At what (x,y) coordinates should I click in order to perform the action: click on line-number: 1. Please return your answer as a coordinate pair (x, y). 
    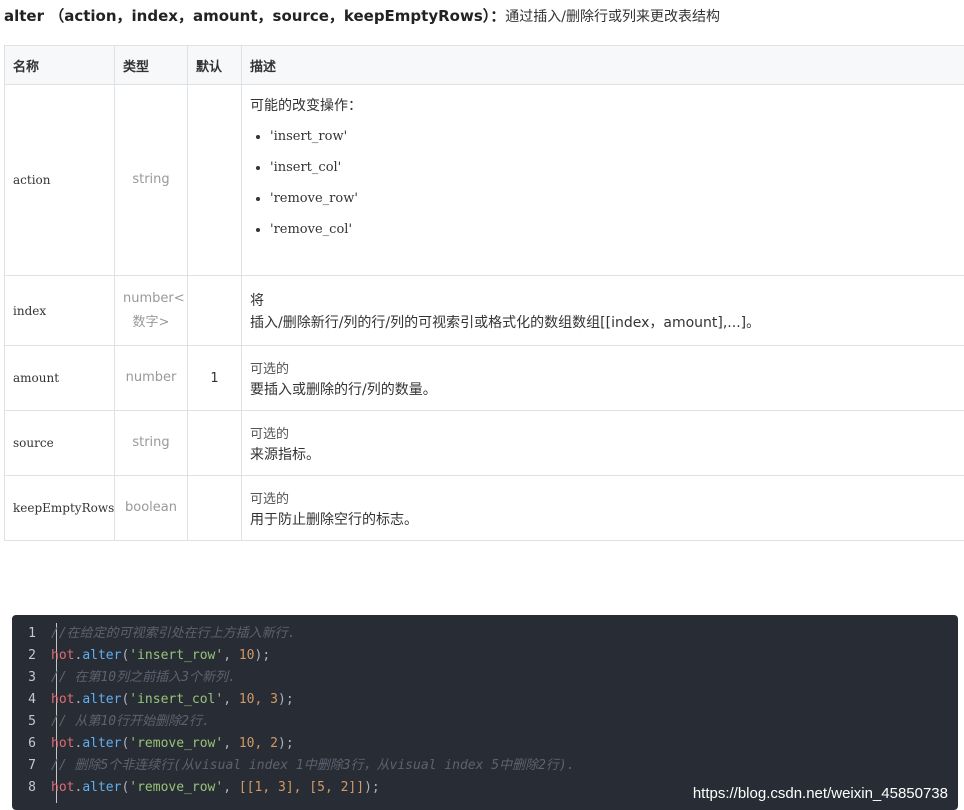
    Looking at the image, I should click on (32, 633).